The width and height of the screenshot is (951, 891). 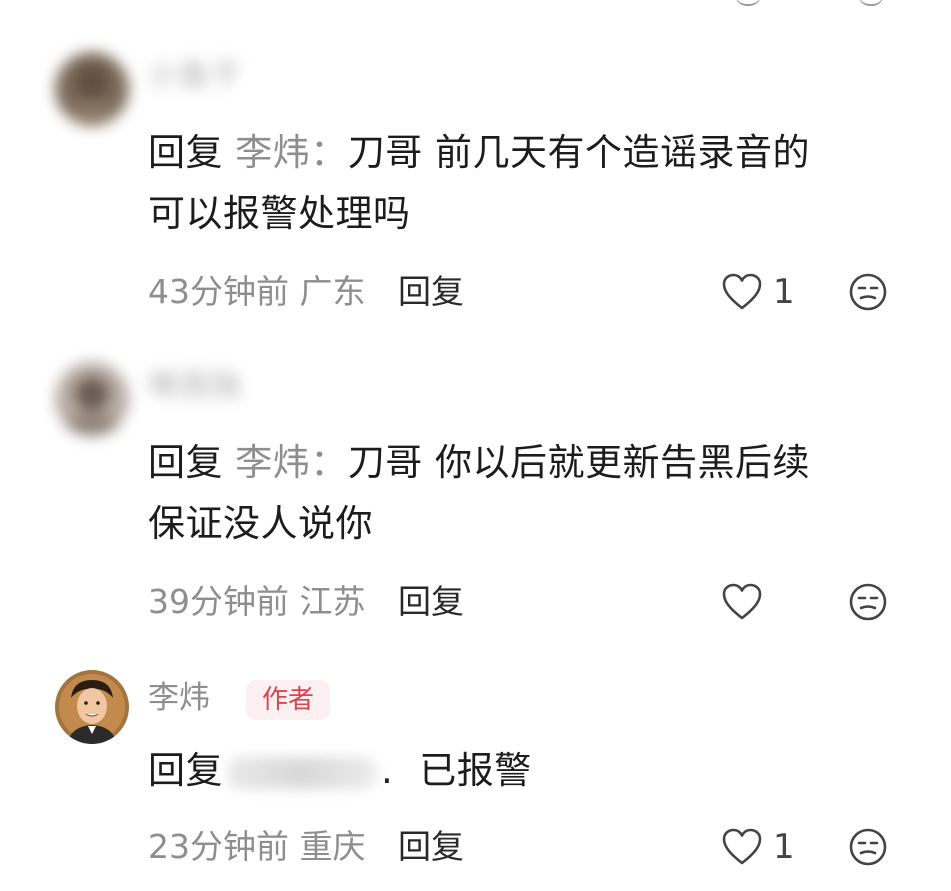 What do you see at coordinates (279, 213) in the screenshot?
I see `comment-line: 可以报警处理吗` at bounding box center [279, 213].